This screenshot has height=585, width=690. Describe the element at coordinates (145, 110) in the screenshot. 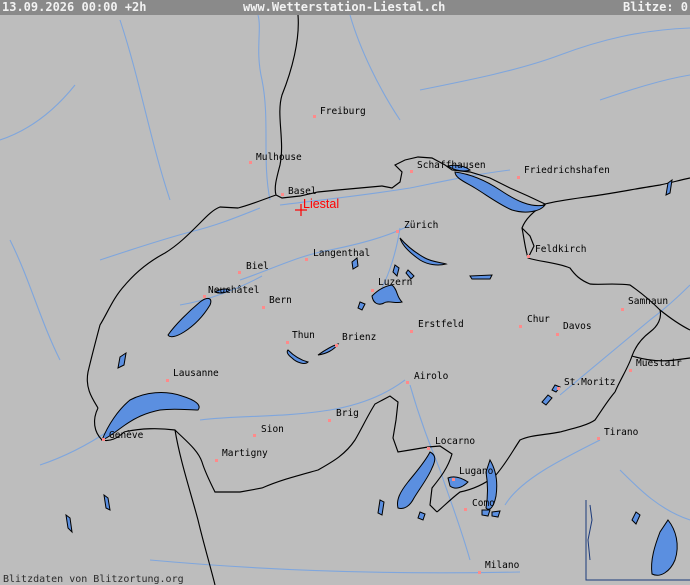

I see `river-ill` at that location.